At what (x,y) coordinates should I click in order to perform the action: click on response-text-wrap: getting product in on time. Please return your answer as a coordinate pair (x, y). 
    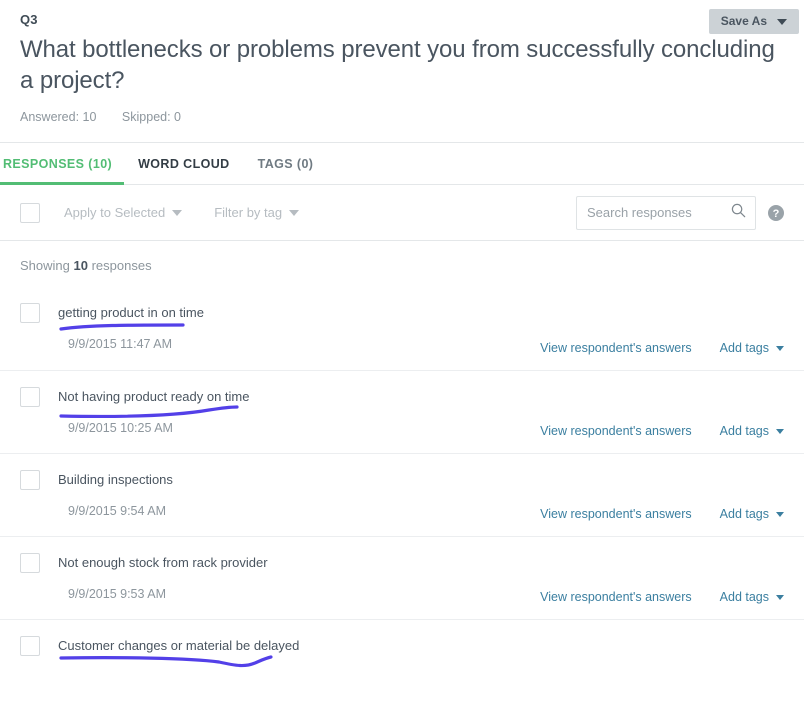
    Looking at the image, I should click on (421, 317).